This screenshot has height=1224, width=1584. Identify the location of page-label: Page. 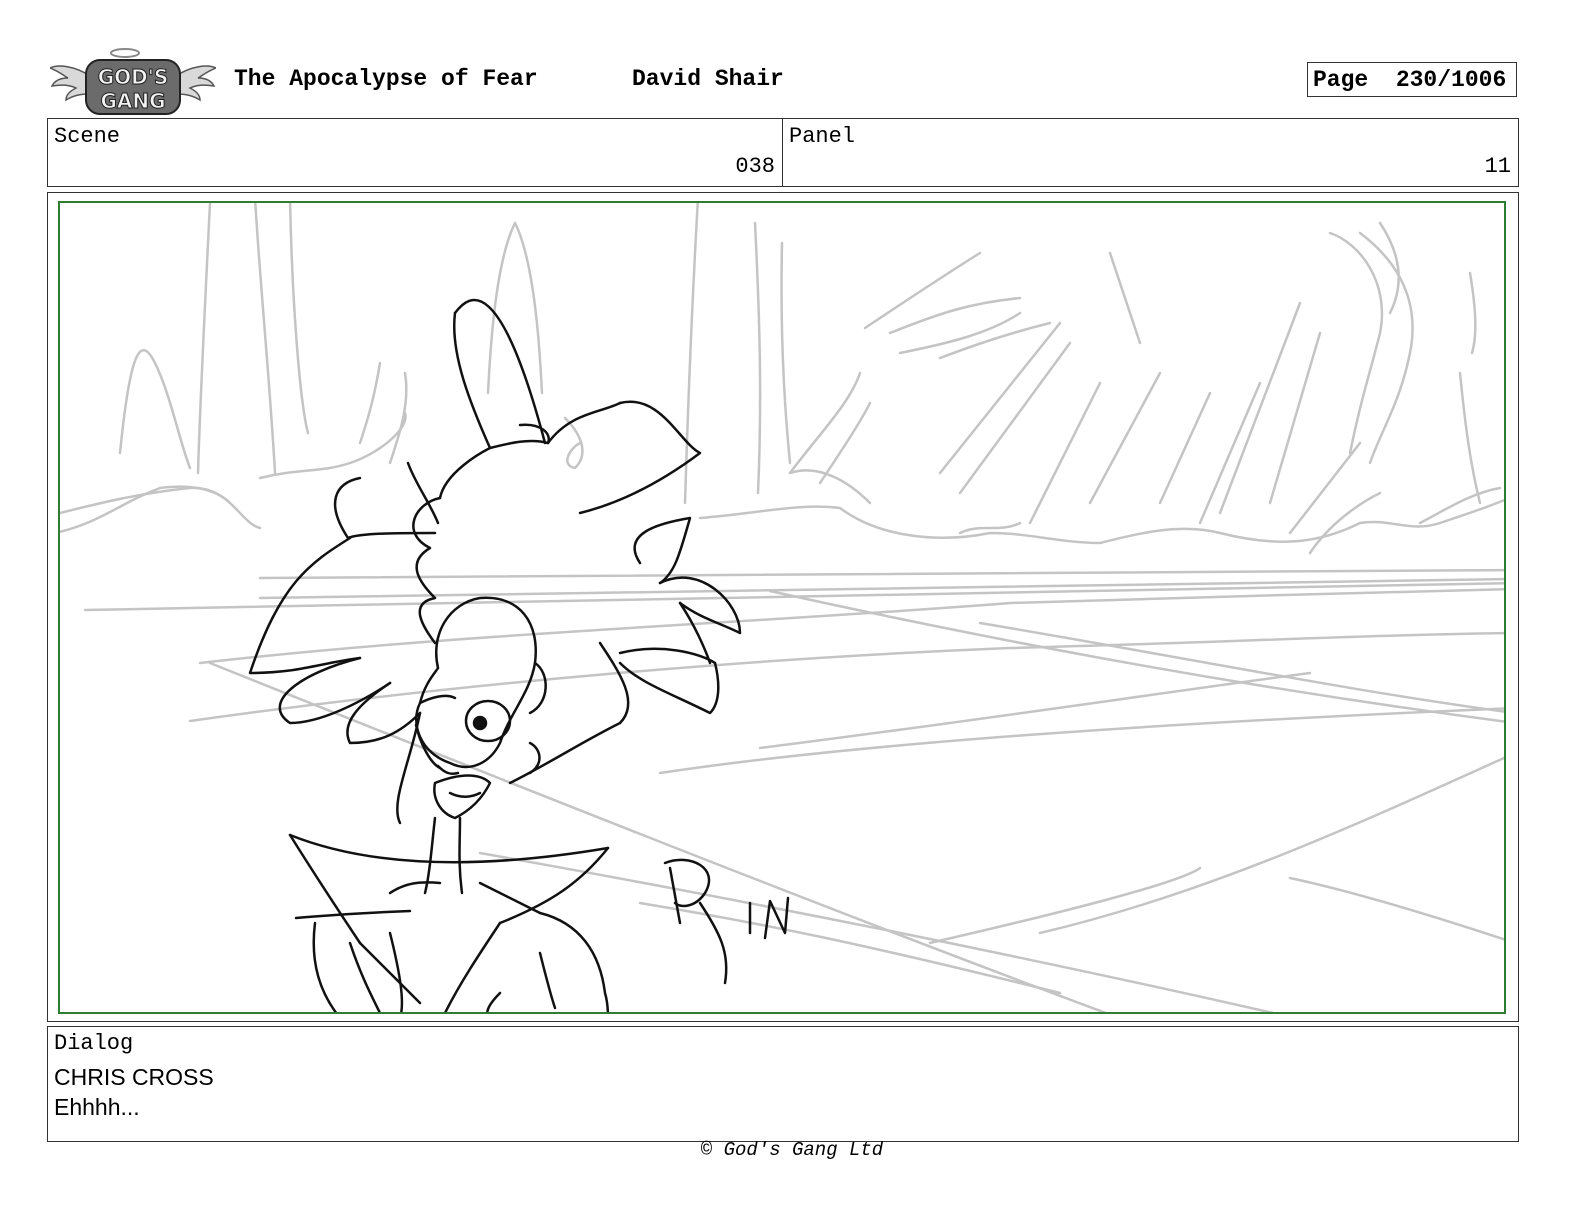
(1341, 80).